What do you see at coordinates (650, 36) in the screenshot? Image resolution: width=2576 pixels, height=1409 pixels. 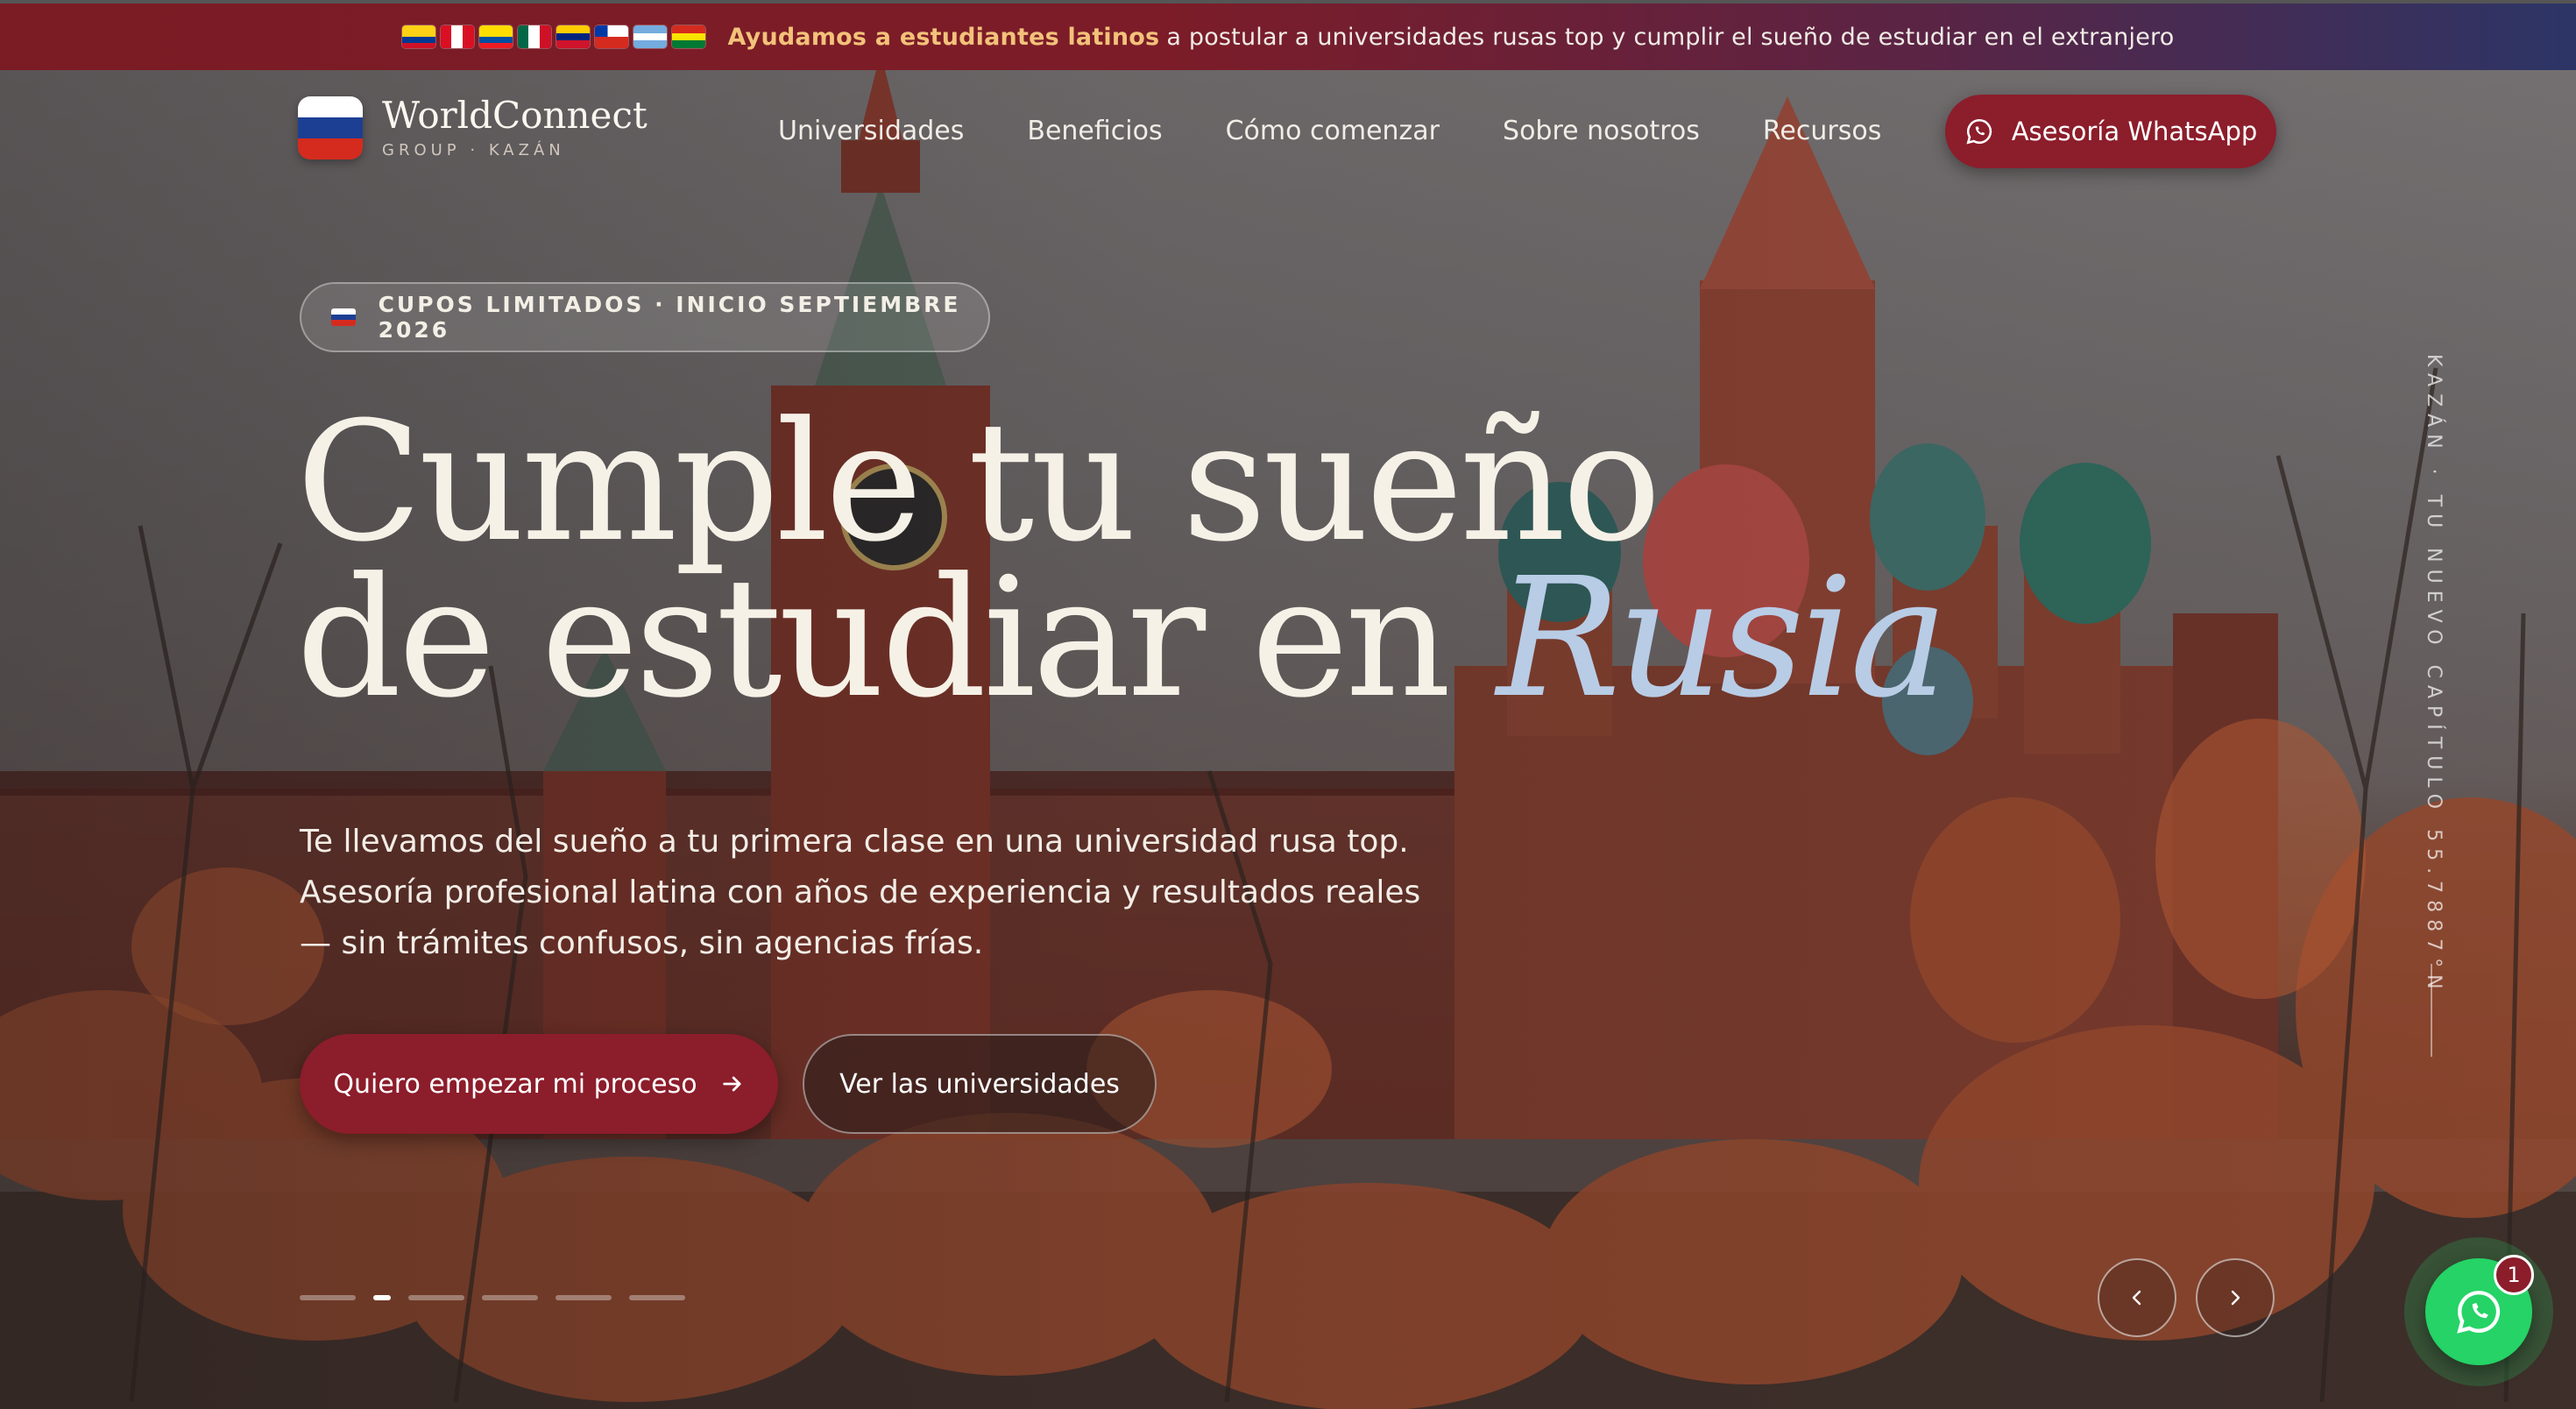 I see `flag-argentina-icon` at bounding box center [650, 36].